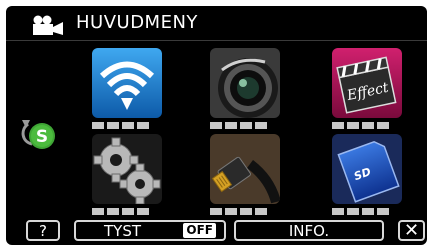  I want to click on return-s-letter: S, so click(42, 137).